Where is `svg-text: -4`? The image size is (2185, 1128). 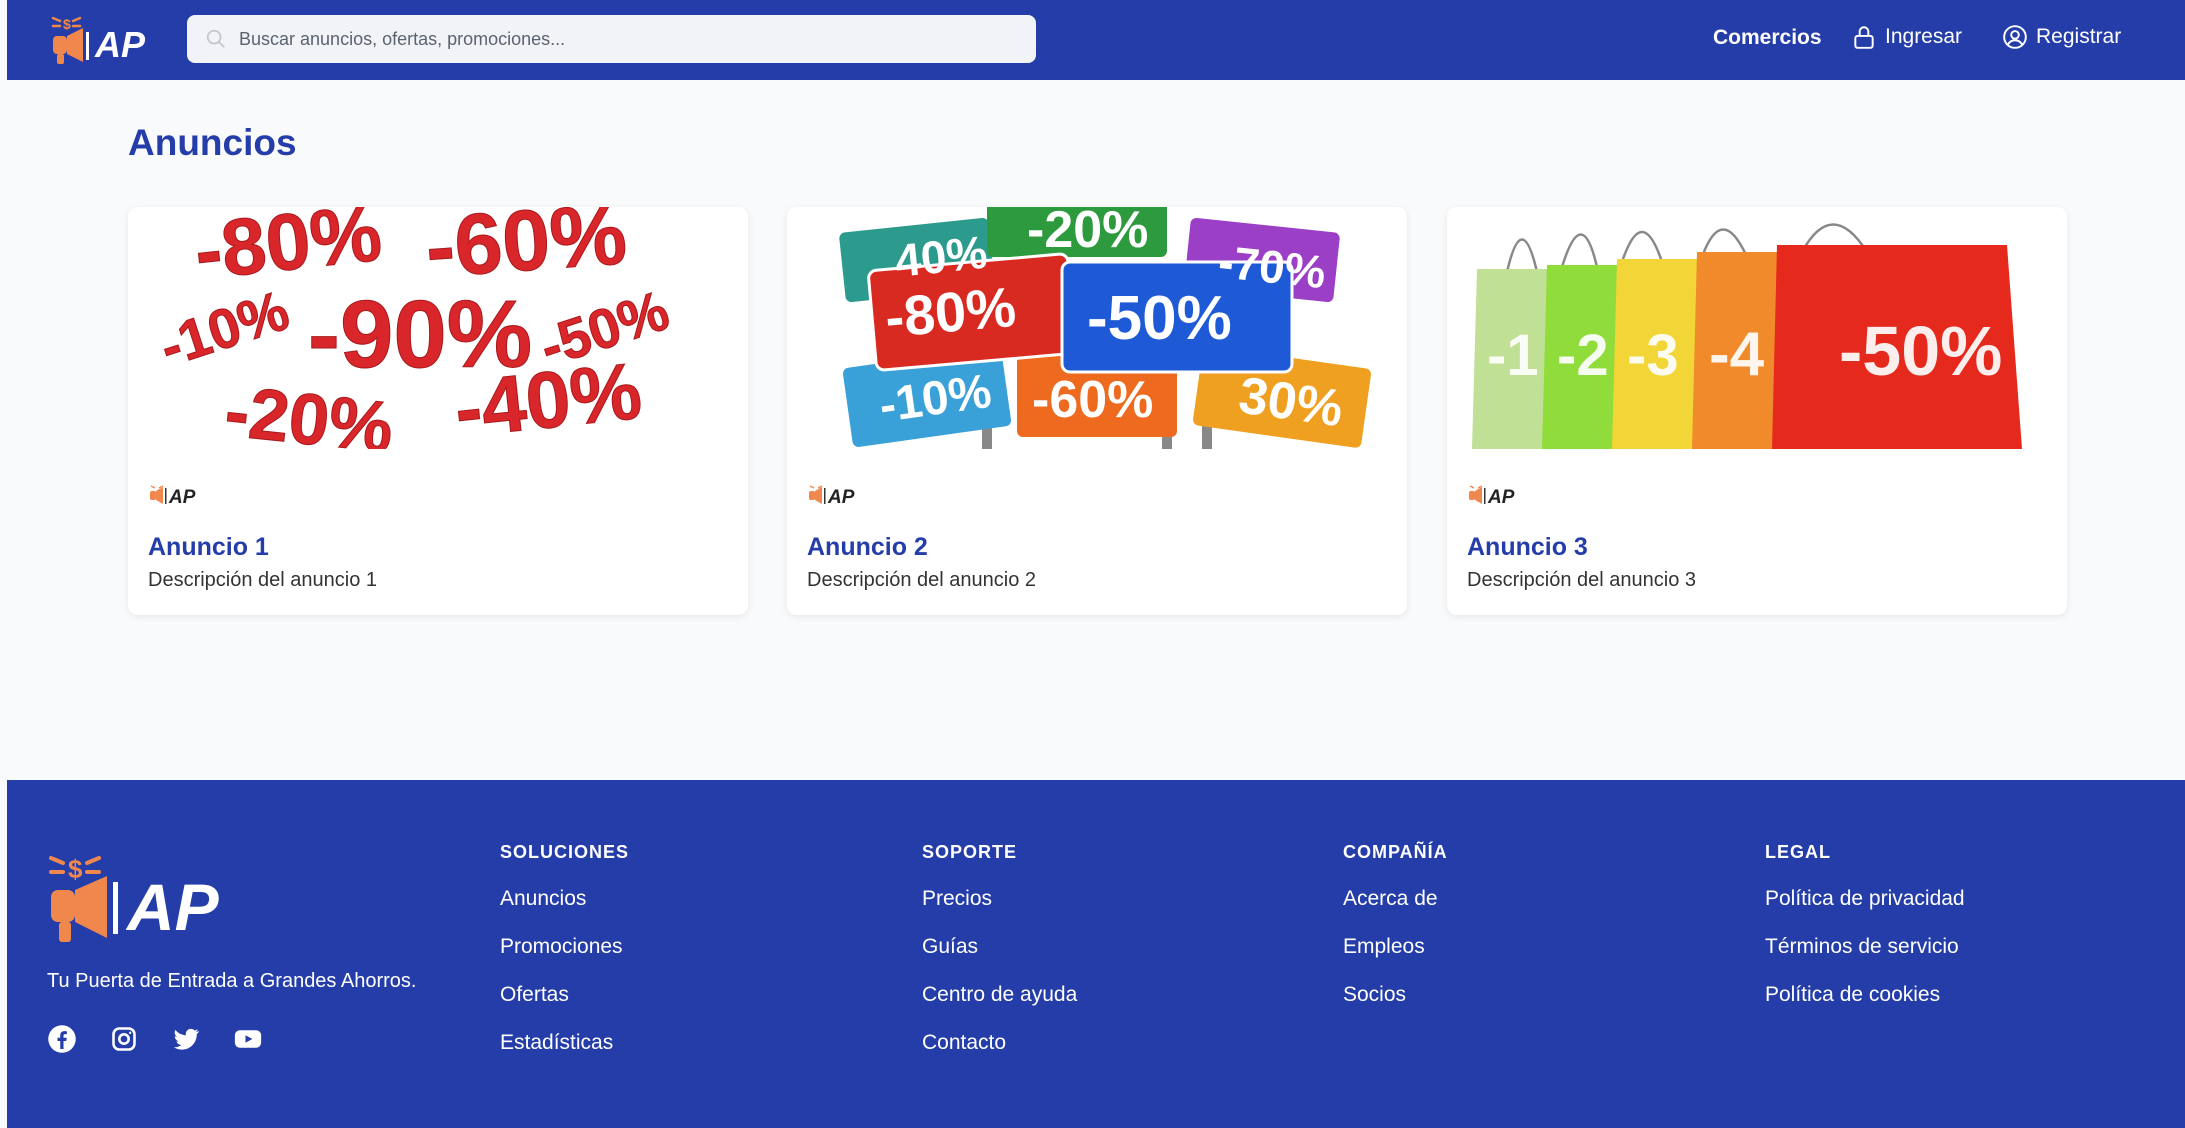 svg-text: -4 is located at coordinates (1737, 354).